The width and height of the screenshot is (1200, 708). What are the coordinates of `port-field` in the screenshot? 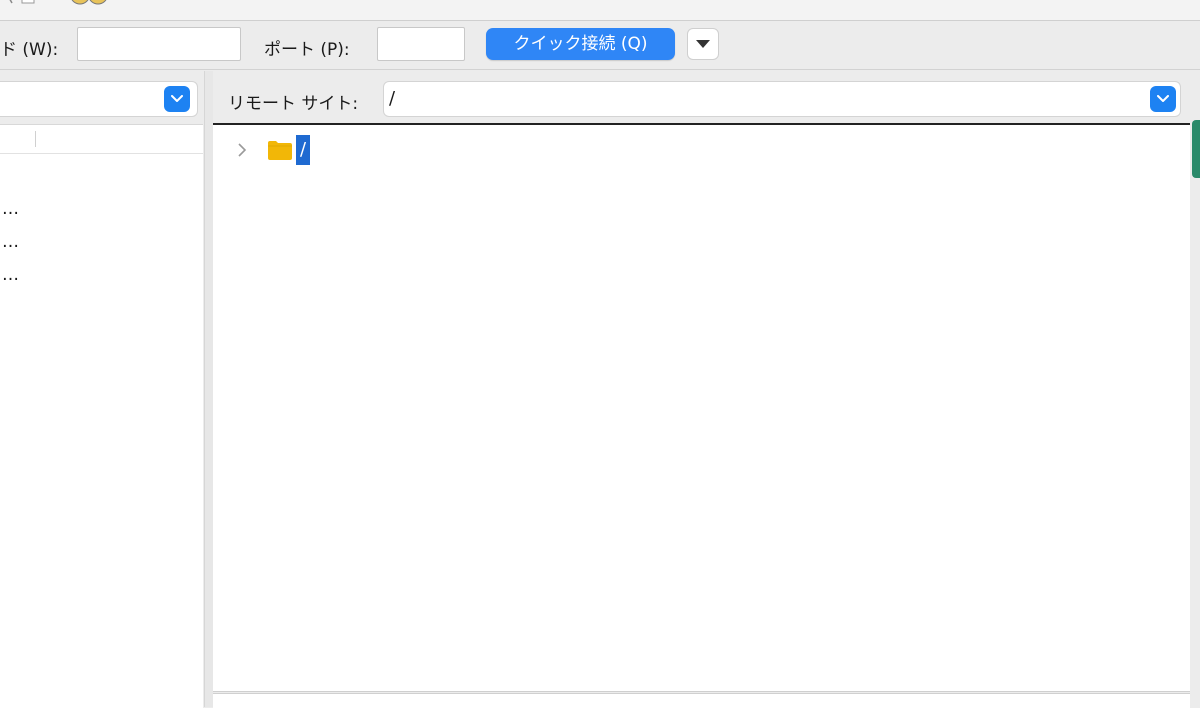 It's located at (421, 44).